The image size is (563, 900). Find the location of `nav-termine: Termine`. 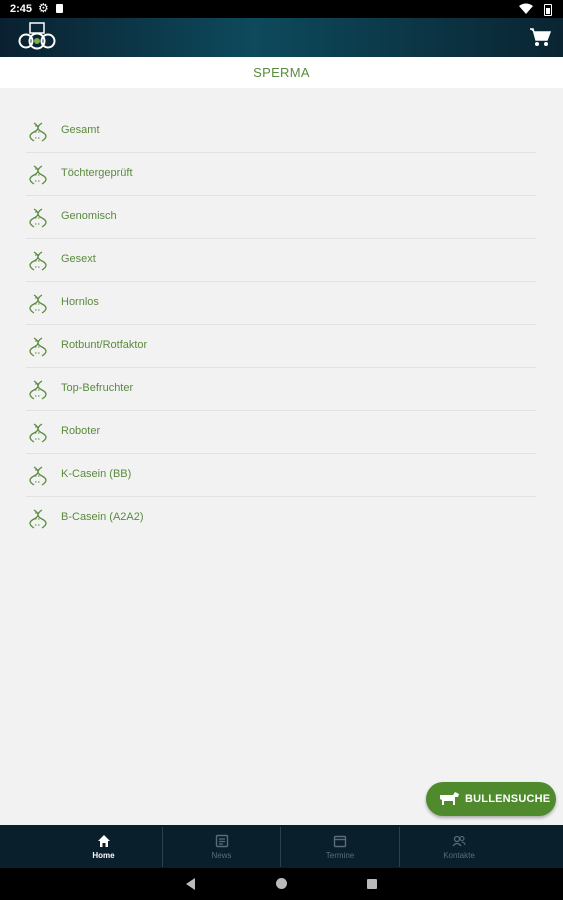

nav-termine: Termine is located at coordinates (340, 846).